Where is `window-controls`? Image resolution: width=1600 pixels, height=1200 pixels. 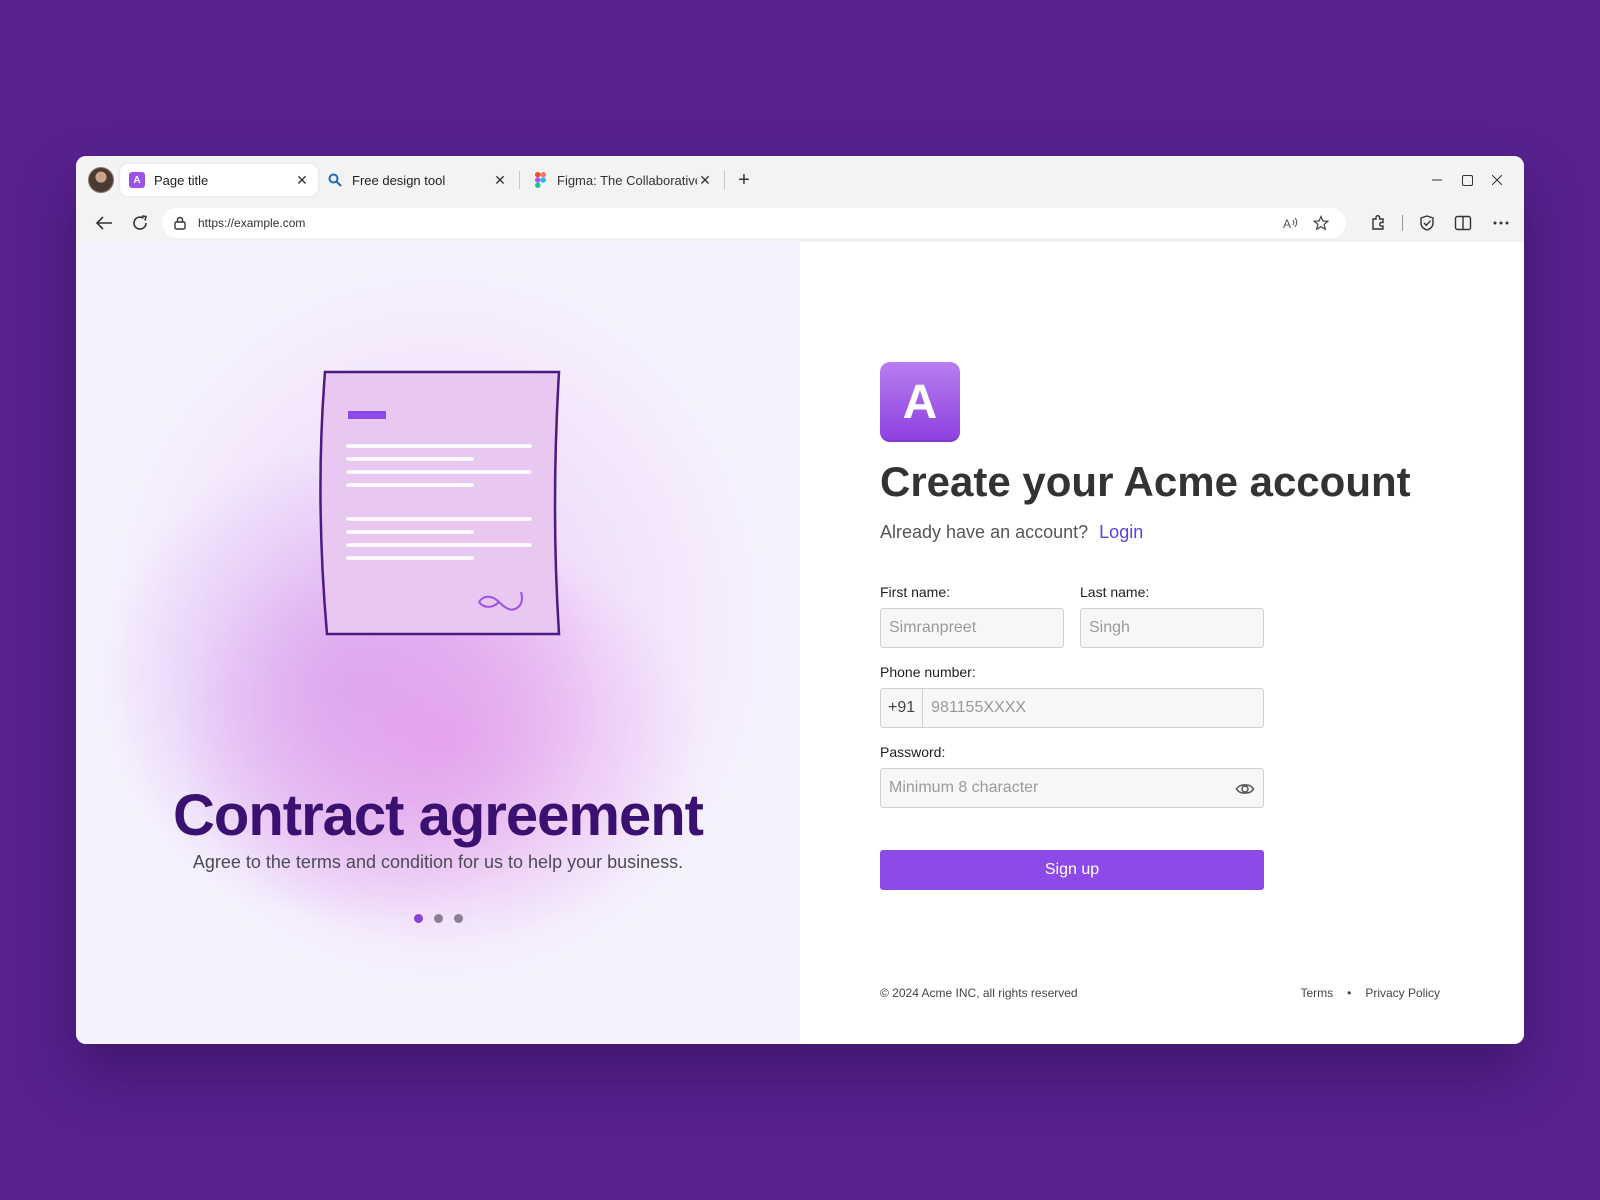 window-controls is located at coordinates (1473, 180).